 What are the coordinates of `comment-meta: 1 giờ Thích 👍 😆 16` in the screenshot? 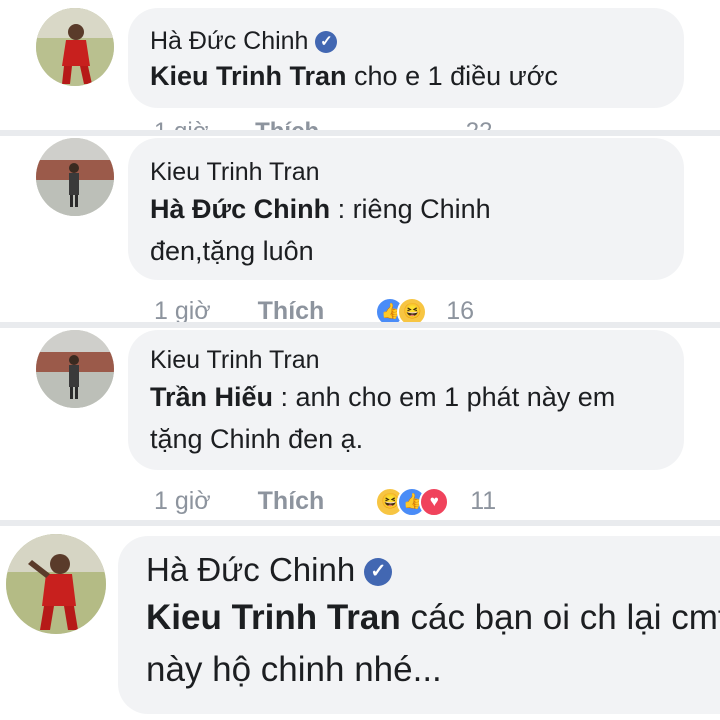 It's located at (314, 309).